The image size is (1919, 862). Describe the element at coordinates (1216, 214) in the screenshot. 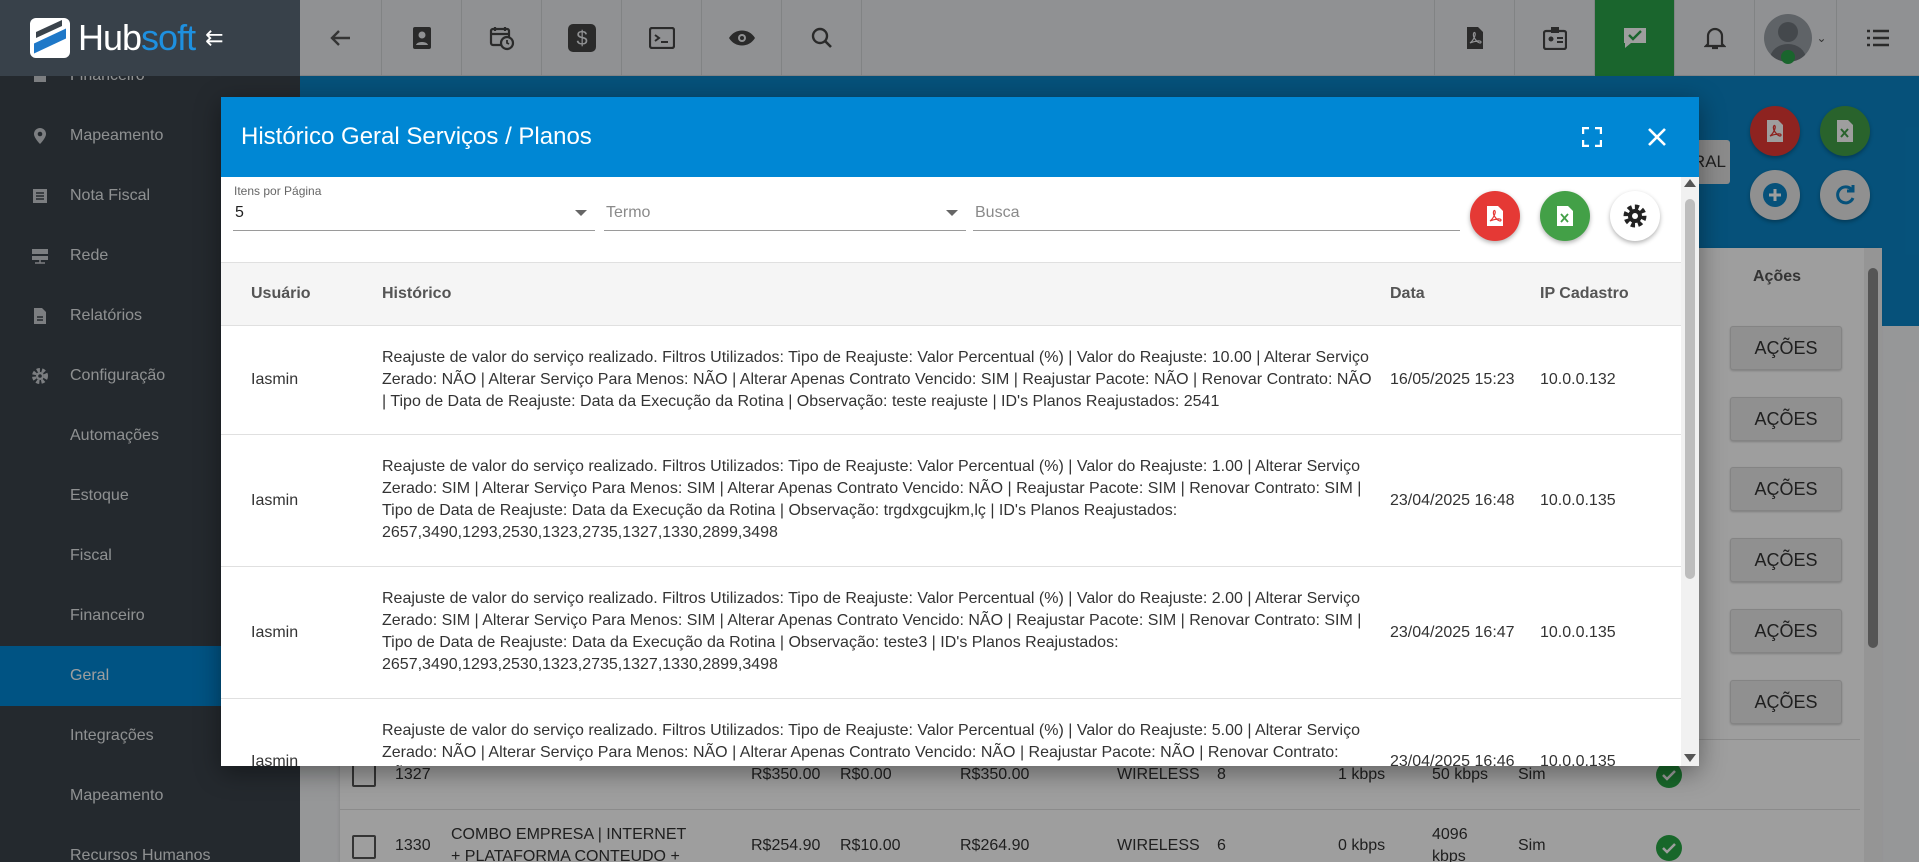

I see `busca-input: Busca` at that location.